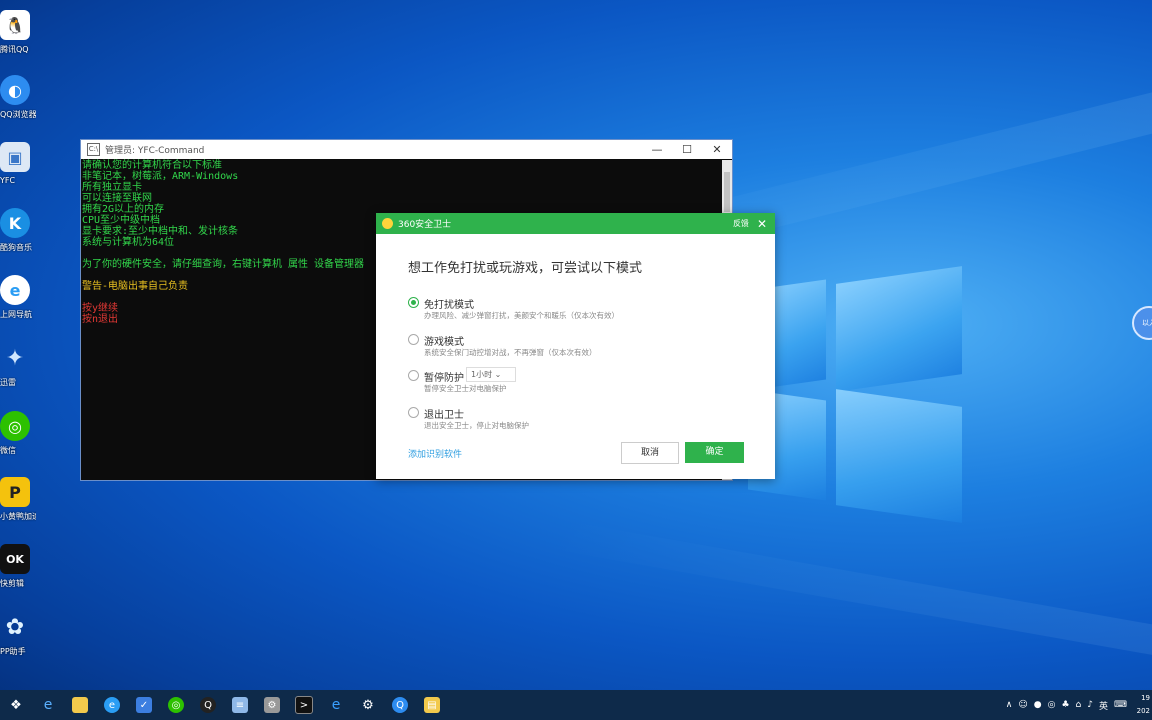  What do you see at coordinates (208, 705) in the screenshot?
I see `qq-icon: Q` at bounding box center [208, 705].